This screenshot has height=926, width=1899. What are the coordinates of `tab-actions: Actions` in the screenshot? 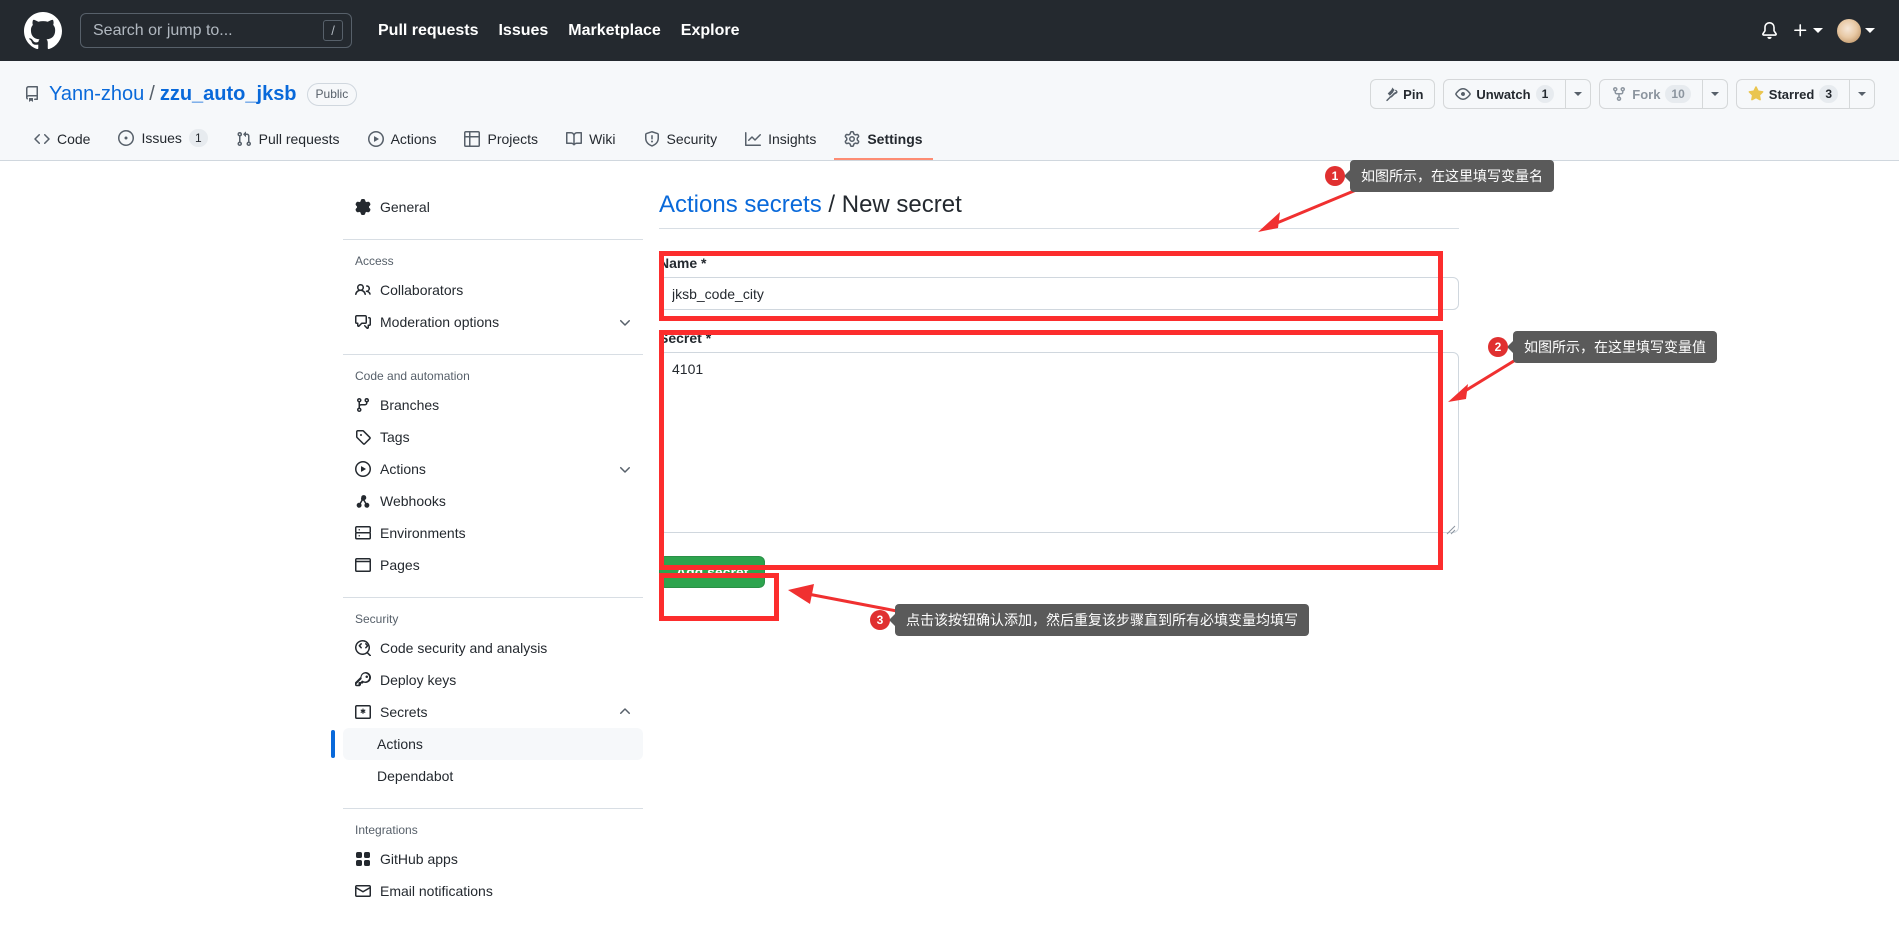 It's located at (402, 141).